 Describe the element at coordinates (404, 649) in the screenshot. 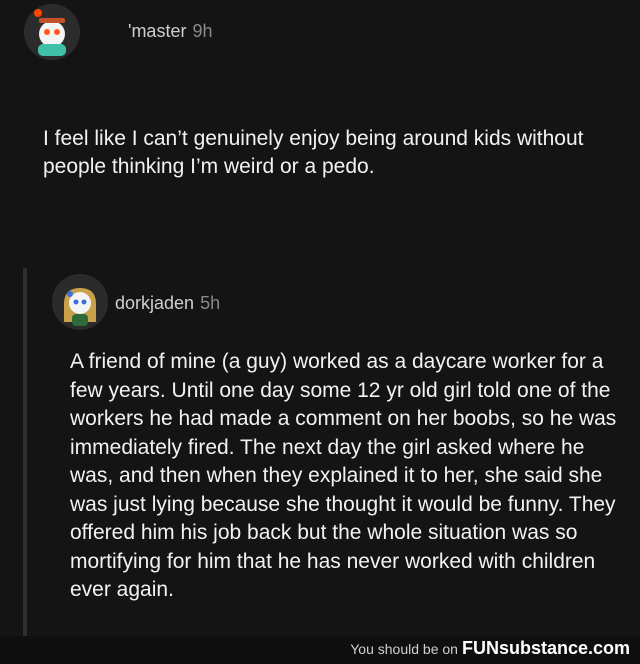

I see `watermark-prefix: You should be on` at that location.